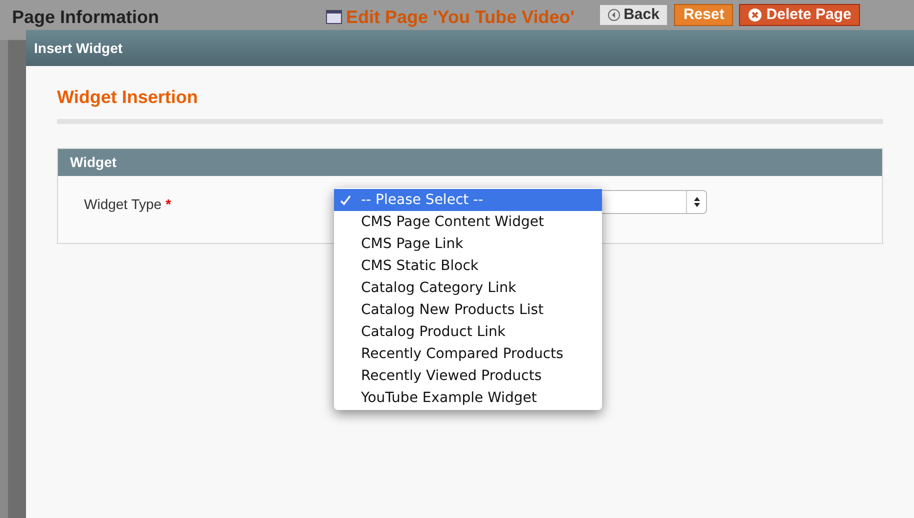  Describe the element at coordinates (468, 332) in the screenshot. I see `dropdown-option: Catalog Product Link` at that location.